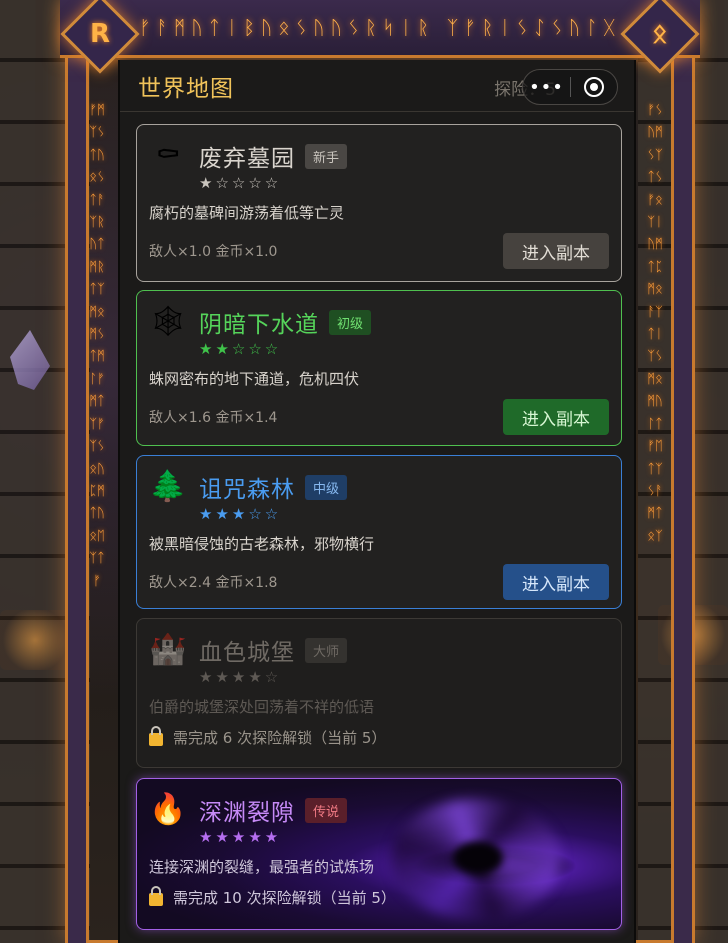 The width and height of the screenshot is (728, 943). I want to click on panel-header: 世界地图 探险：5 •••, so click(377, 86).